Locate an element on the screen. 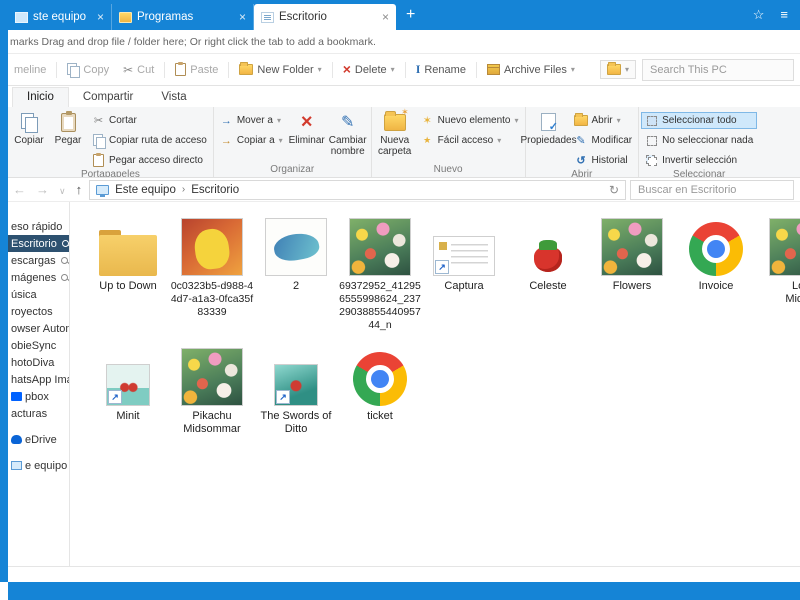  ribbon-tab-inicio: Inicio is located at coordinates (40, 97).